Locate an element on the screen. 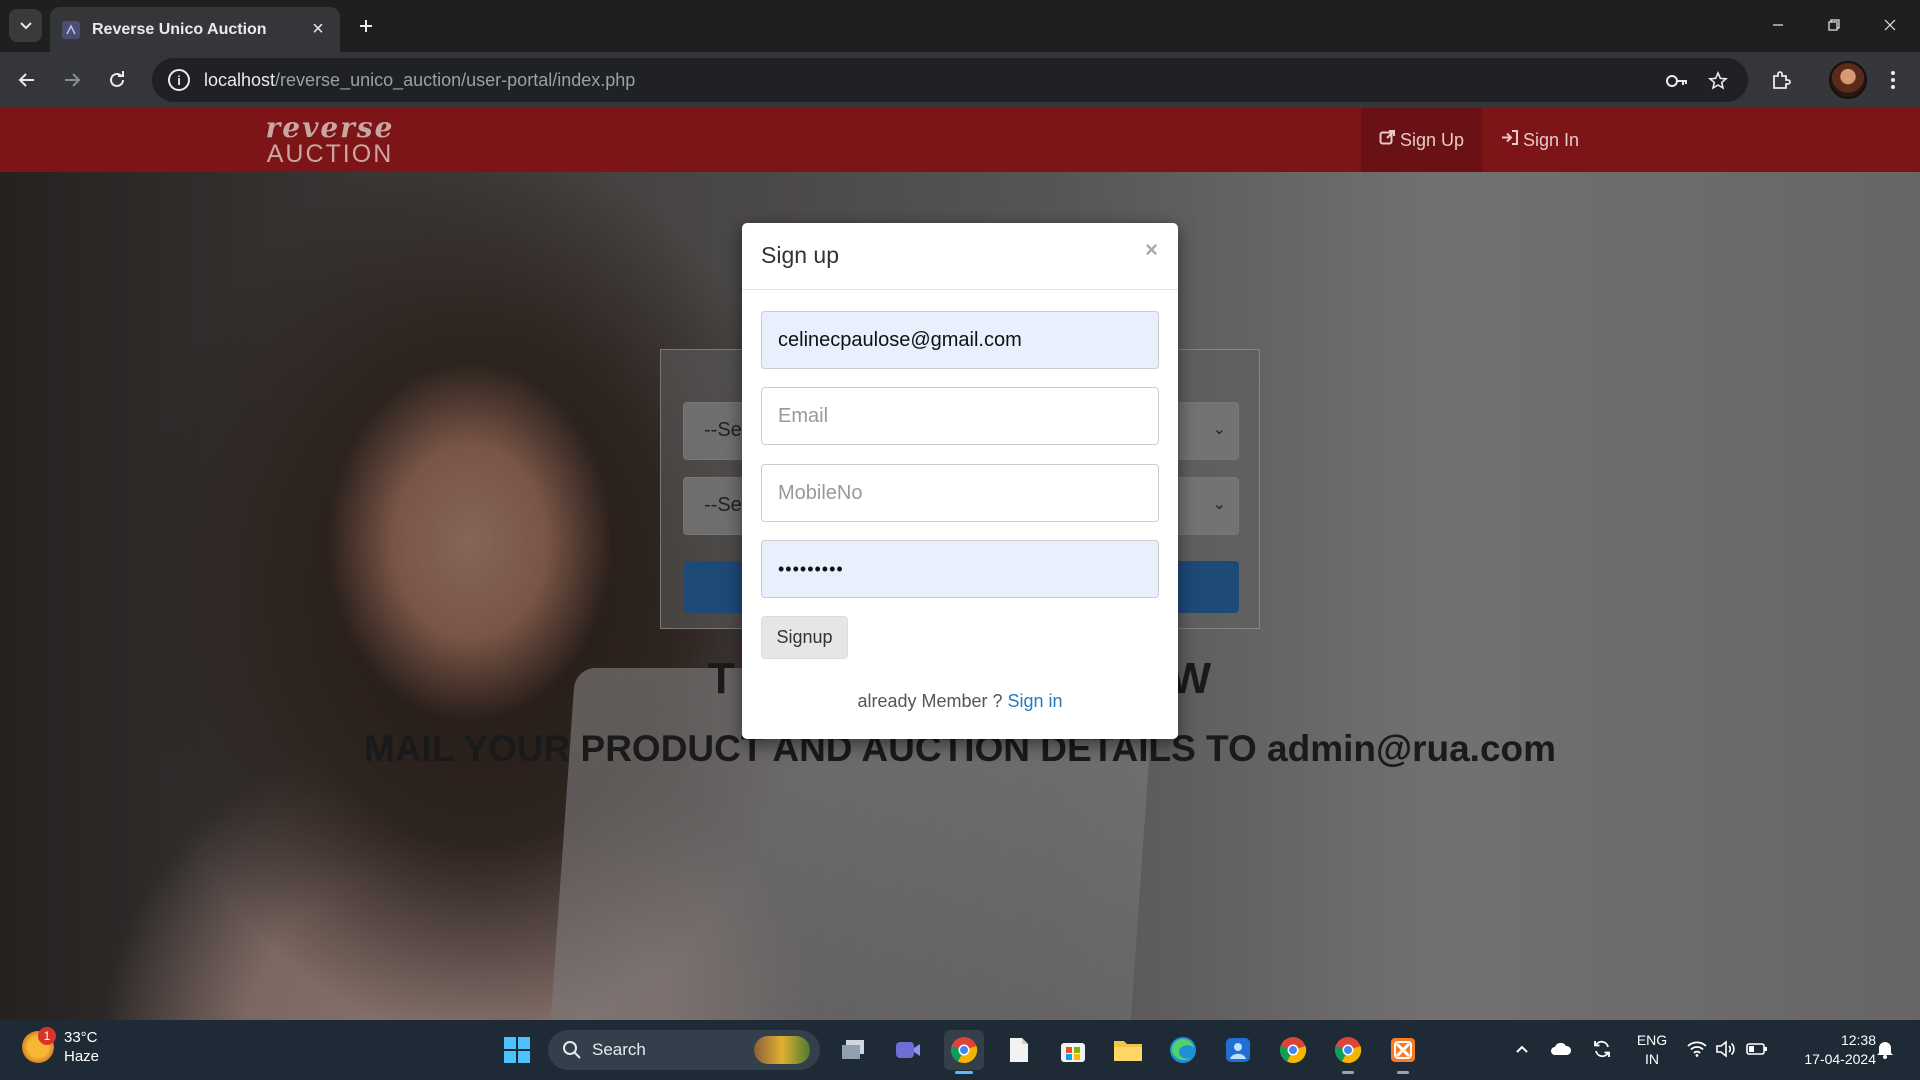 This screenshot has height=1080, width=1920. taskbar-search-label: Search is located at coordinates (619, 1049).